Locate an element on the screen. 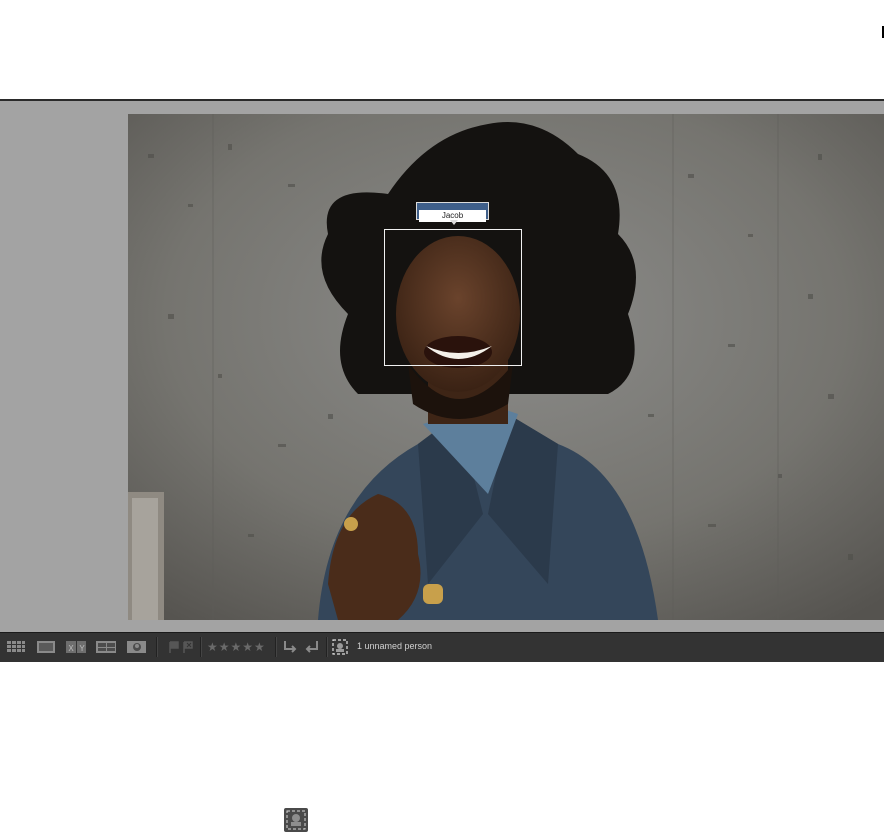 The image size is (893, 837). svg-text: X is located at coordinates (71, 648).